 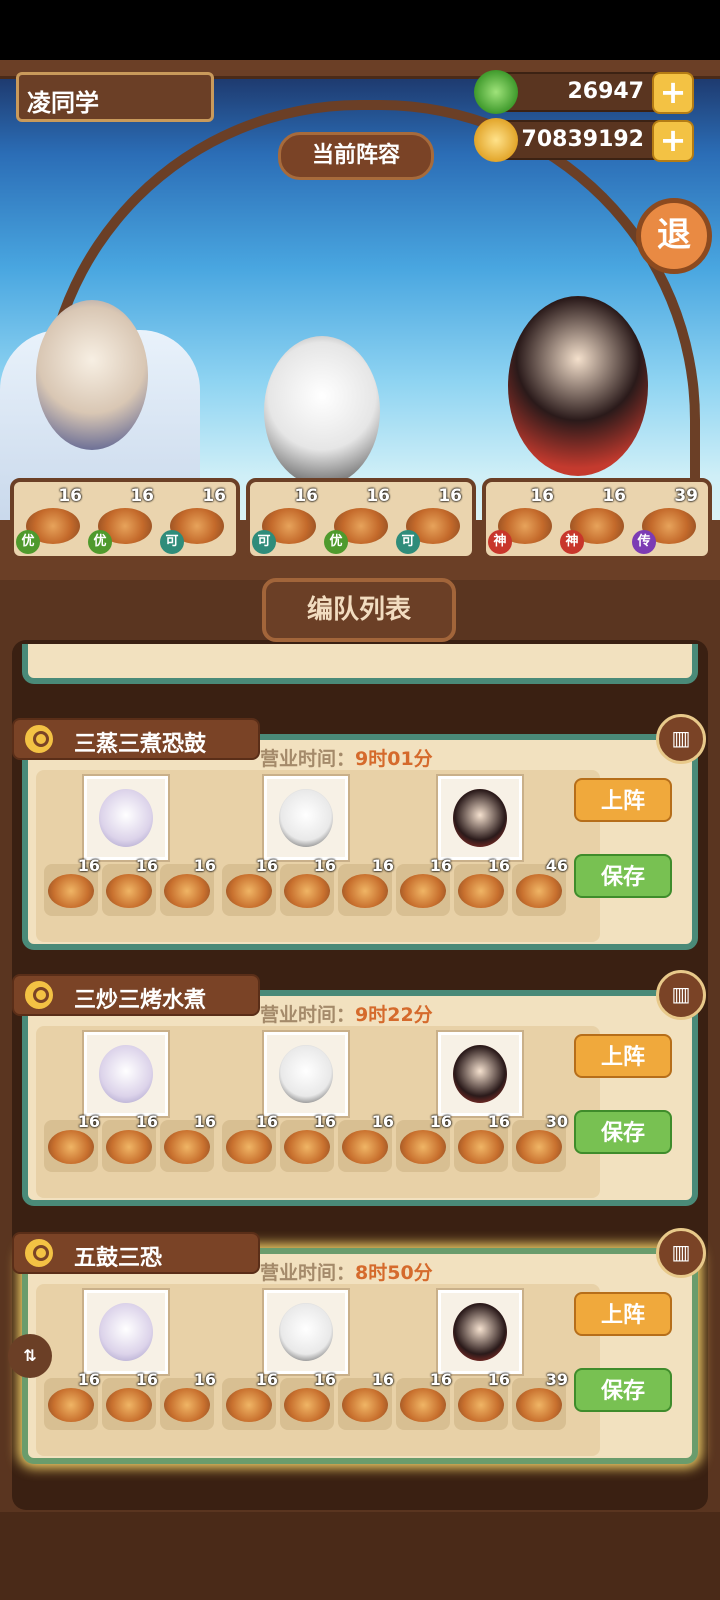 I want to click on status-bar, so click(x=360, y=30).